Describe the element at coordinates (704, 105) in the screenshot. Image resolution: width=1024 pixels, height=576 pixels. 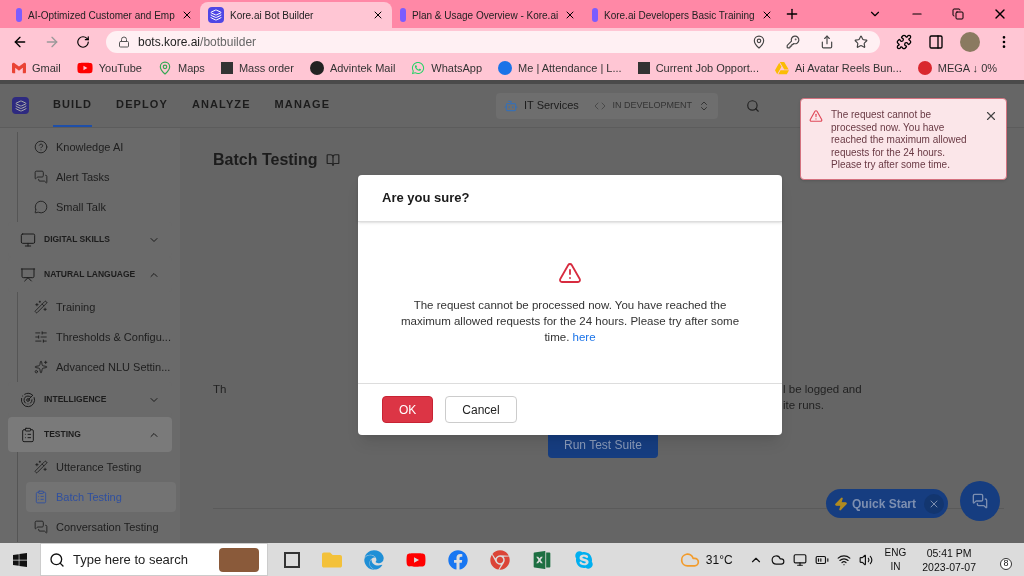
I see `sort-icon` at that location.